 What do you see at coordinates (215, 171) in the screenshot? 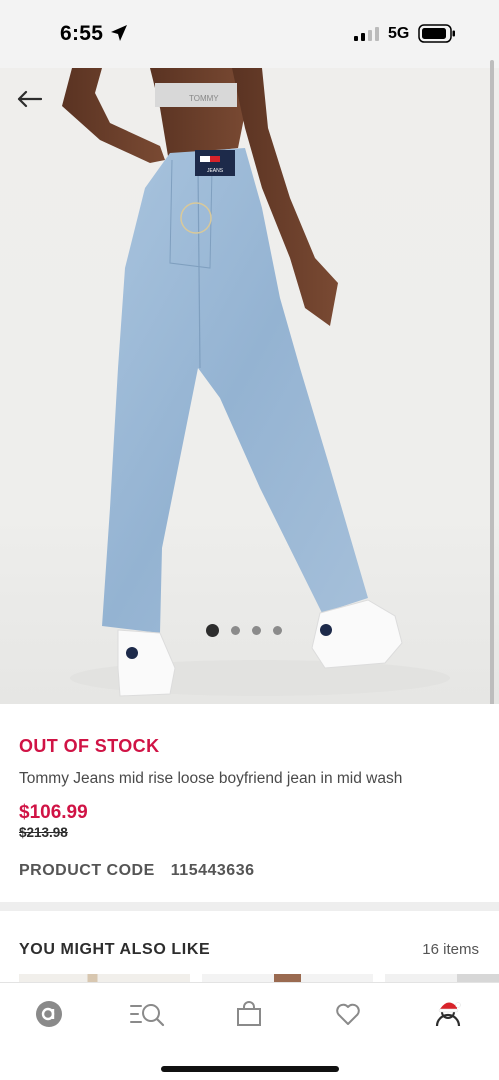
I see `patch-text: JEANS` at bounding box center [215, 171].